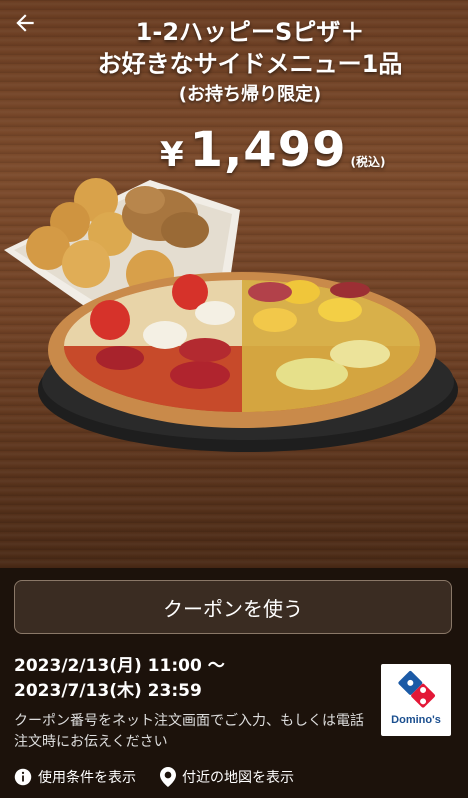 The image size is (468, 798). Describe the element at coordinates (154, 777) in the screenshot. I see `footer-links: 使用条件を表示 付近の地図を表示` at that location.